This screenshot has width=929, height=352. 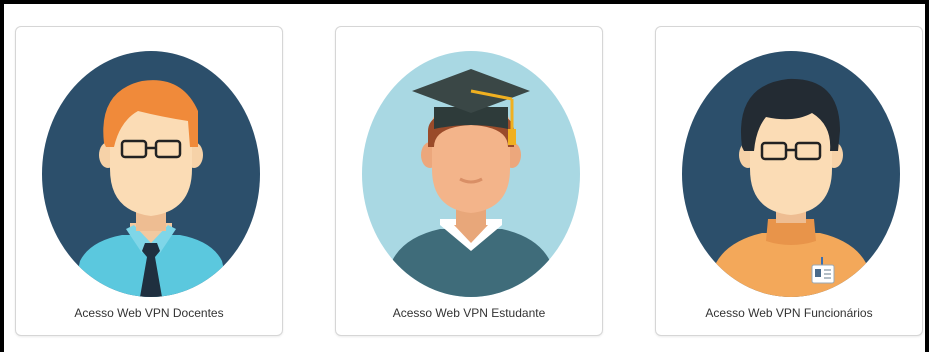 I want to click on card-label: Acesso Web VPN Funcionários, so click(x=789, y=313).